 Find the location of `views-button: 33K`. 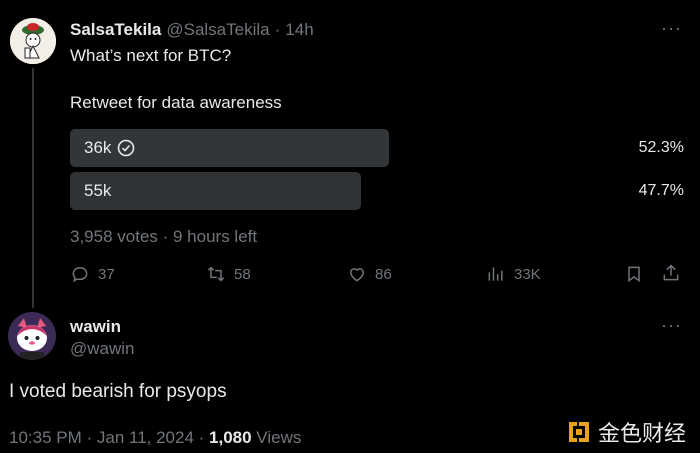

views-button: 33K is located at coordinates (513, 274).